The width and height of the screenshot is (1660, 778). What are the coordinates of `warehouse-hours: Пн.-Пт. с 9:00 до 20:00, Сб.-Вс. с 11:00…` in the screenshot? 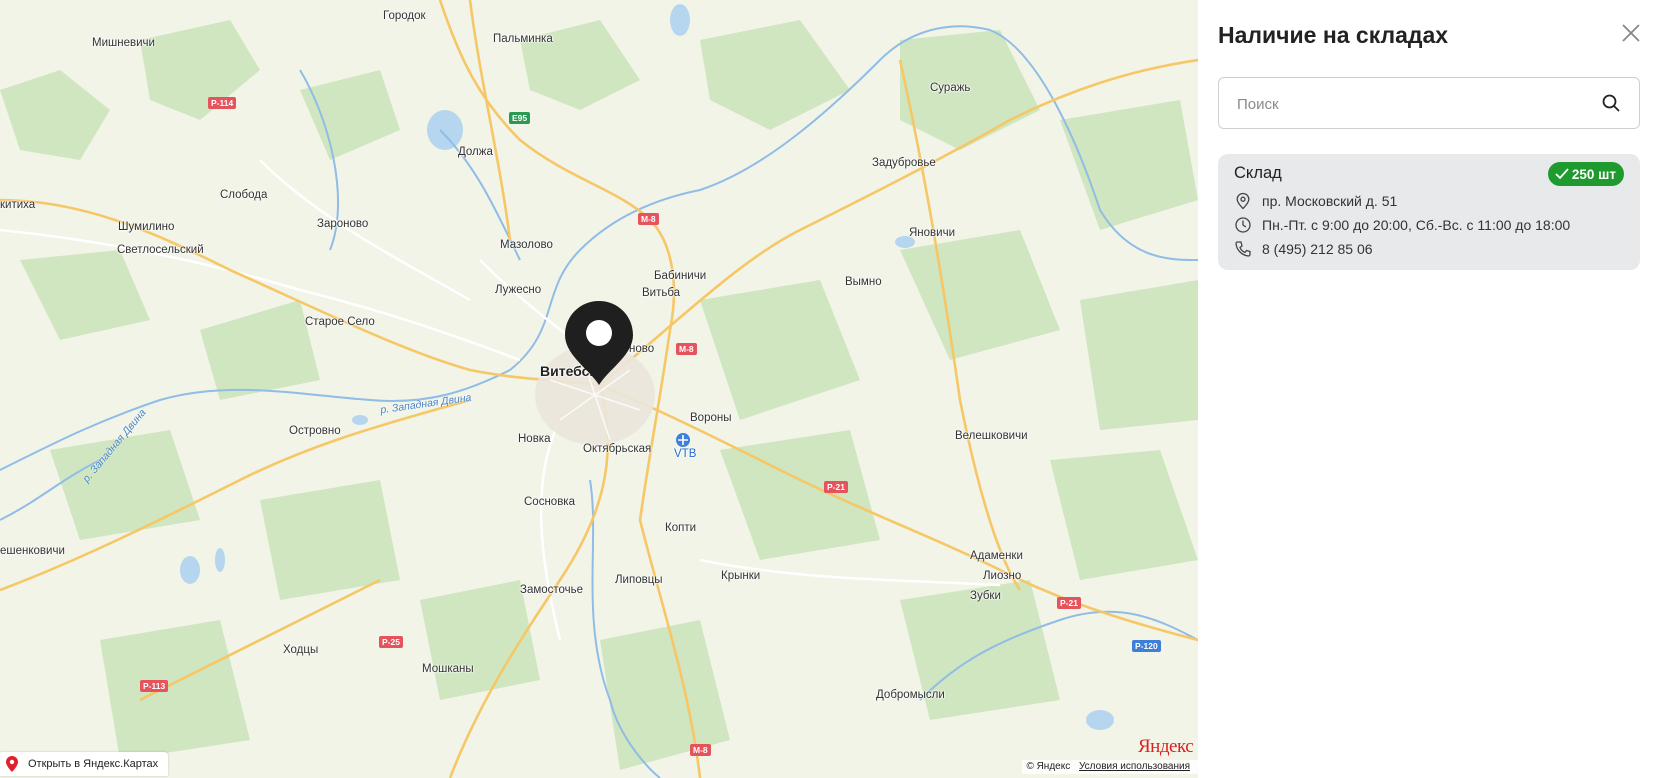 It's located at (1416, 225).